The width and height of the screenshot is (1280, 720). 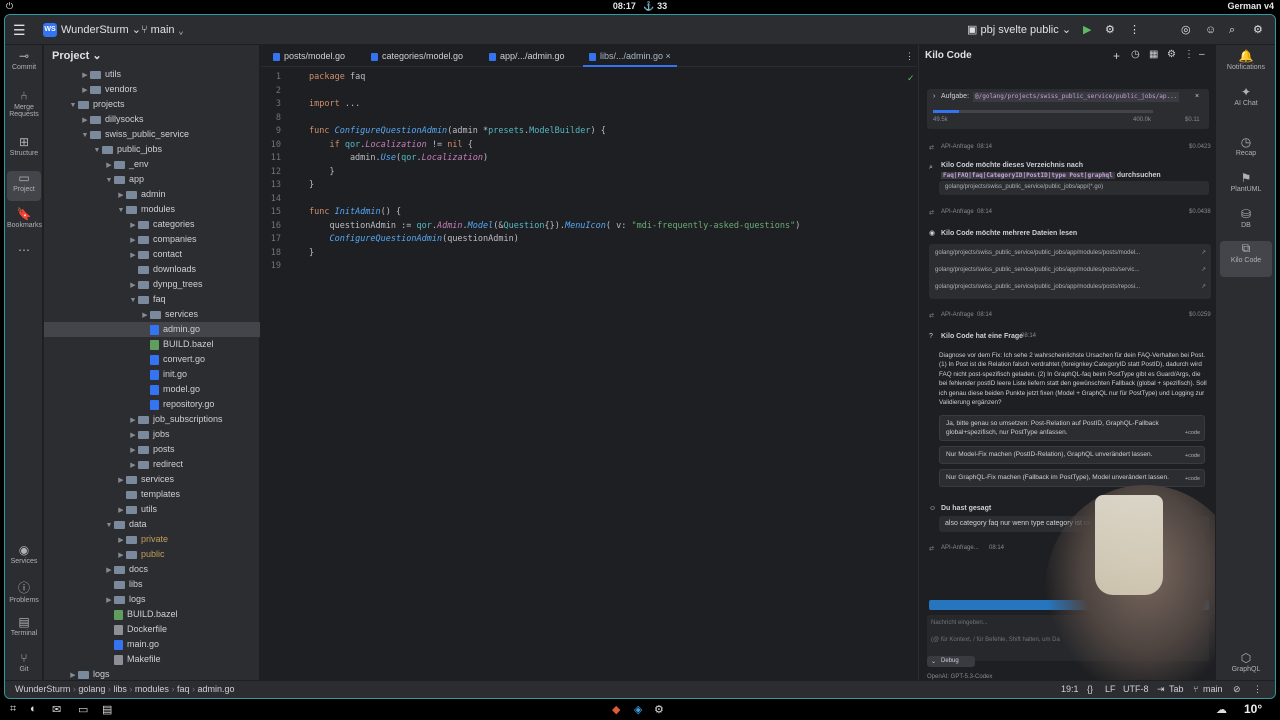 I want to click on ide-app-icon: ◆, so click(x=616, y=709).